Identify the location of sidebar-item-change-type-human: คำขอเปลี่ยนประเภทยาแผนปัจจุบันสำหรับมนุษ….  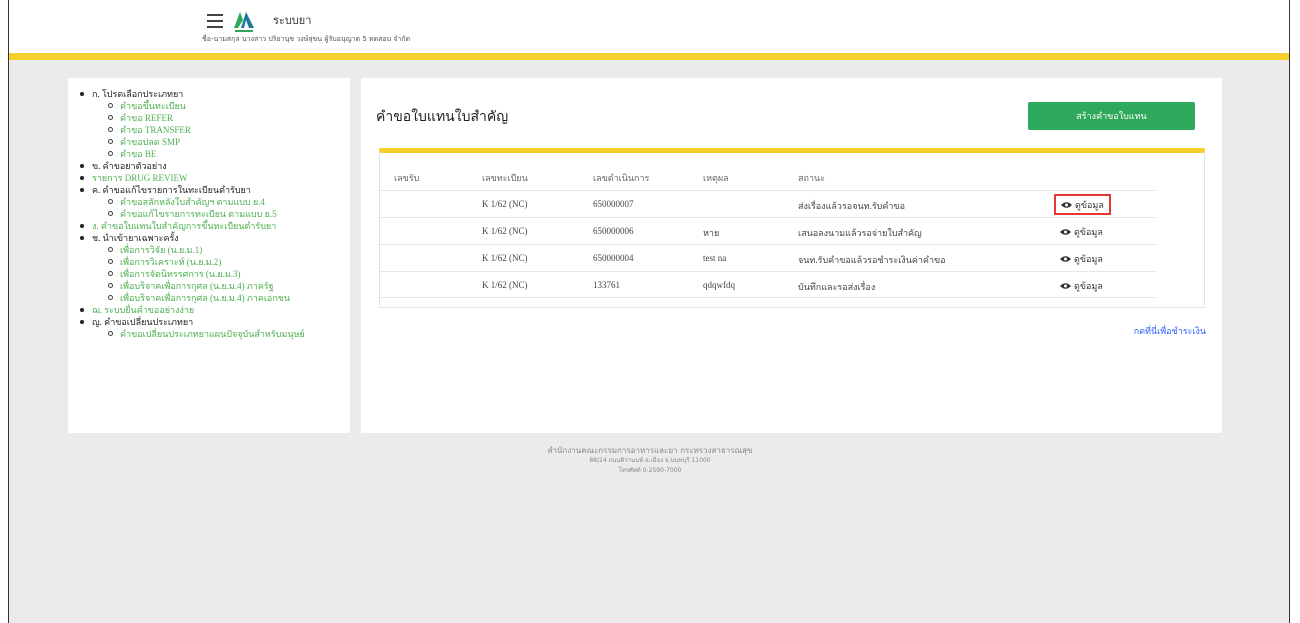
(215, 334).